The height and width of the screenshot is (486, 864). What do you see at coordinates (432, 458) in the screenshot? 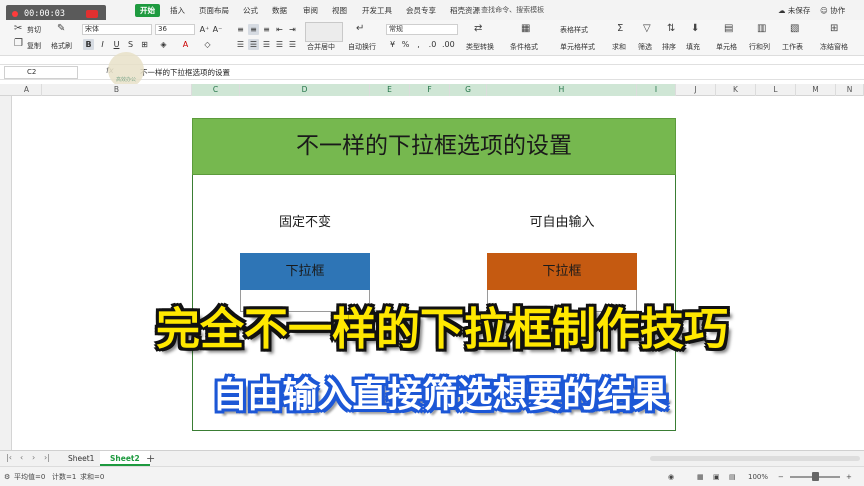
I see `sheet-tab-bar: |‹ ‹ › ›| Sheet1 Sheet2 +` at bounding box center [432, 458].